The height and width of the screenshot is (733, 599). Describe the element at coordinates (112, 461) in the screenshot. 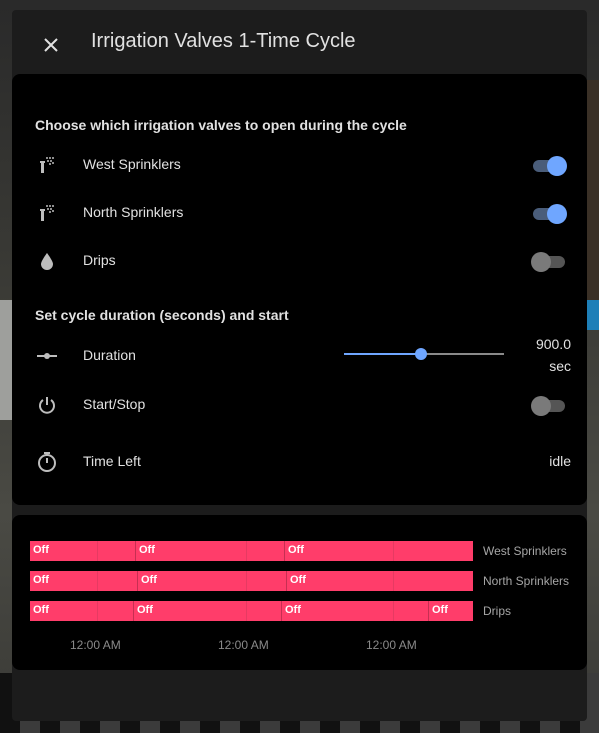

I see `time-left-label: Time Left` at that location.